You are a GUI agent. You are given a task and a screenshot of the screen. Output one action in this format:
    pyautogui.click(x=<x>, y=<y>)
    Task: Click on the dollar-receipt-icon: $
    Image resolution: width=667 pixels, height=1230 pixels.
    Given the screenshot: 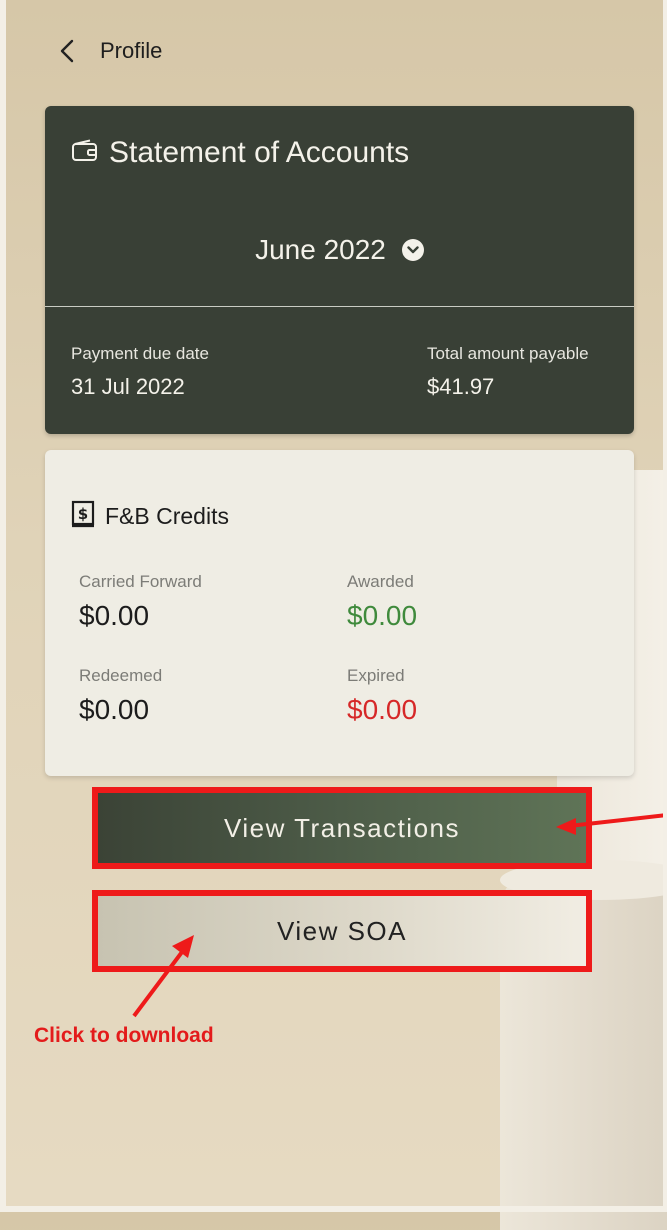 What is the action you would take?
    pyautogui.click(x=83, y=516)
    